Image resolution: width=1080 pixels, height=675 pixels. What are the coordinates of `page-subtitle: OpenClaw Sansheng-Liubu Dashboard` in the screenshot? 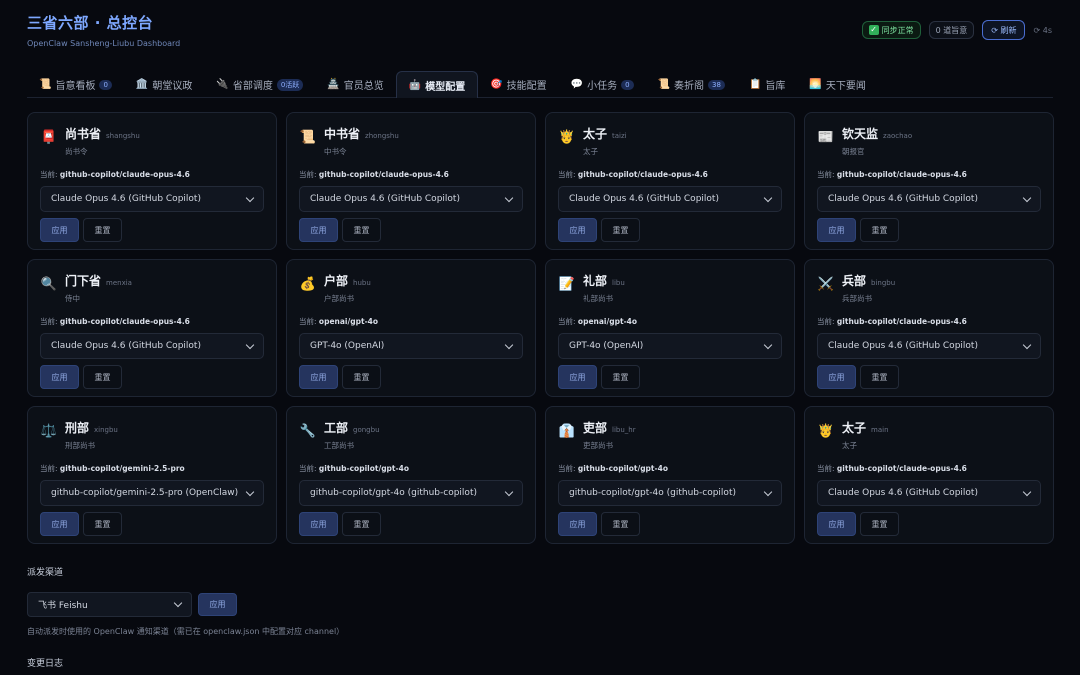 It's located at (104, 43).